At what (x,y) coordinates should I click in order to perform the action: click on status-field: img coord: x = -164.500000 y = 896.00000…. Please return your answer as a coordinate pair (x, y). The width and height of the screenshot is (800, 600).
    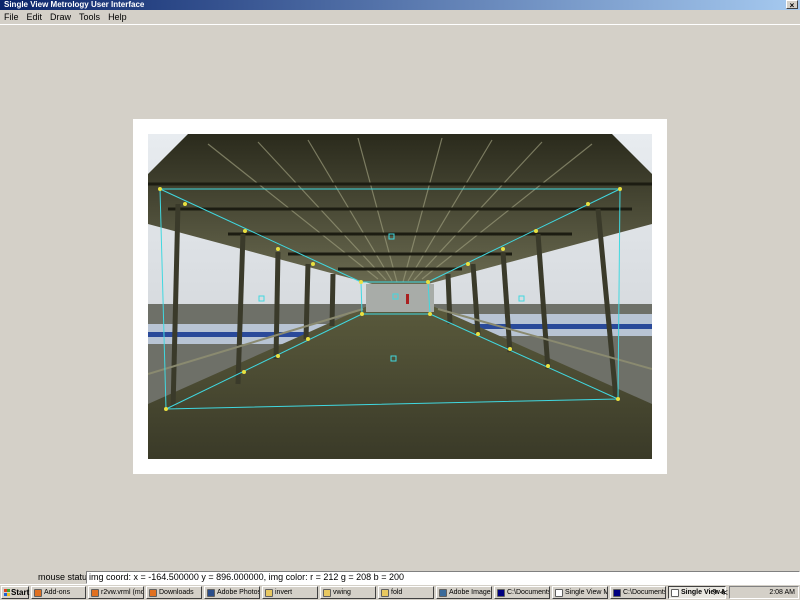
    Looking at the image, I should click on (443, 577).